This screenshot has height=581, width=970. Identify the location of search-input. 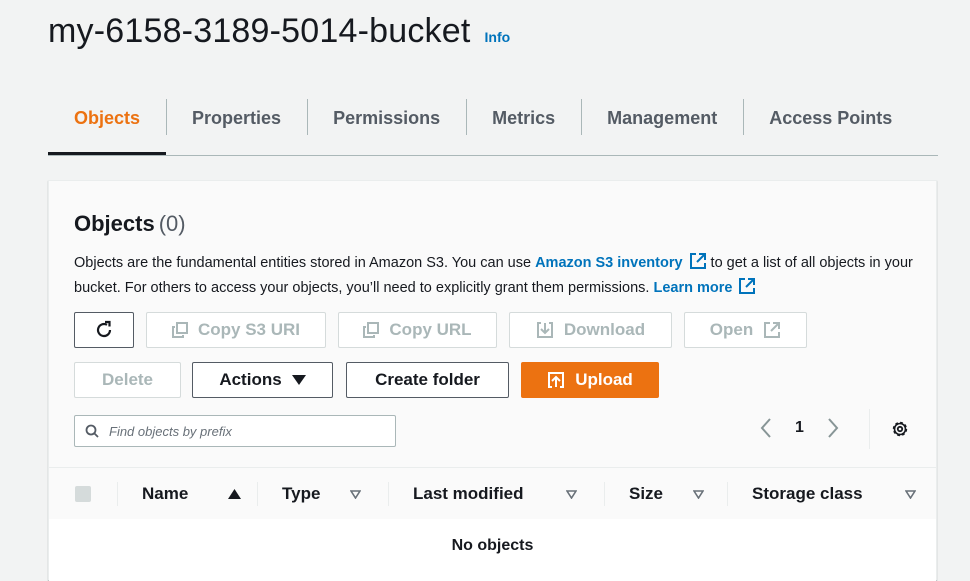
(244, 431).